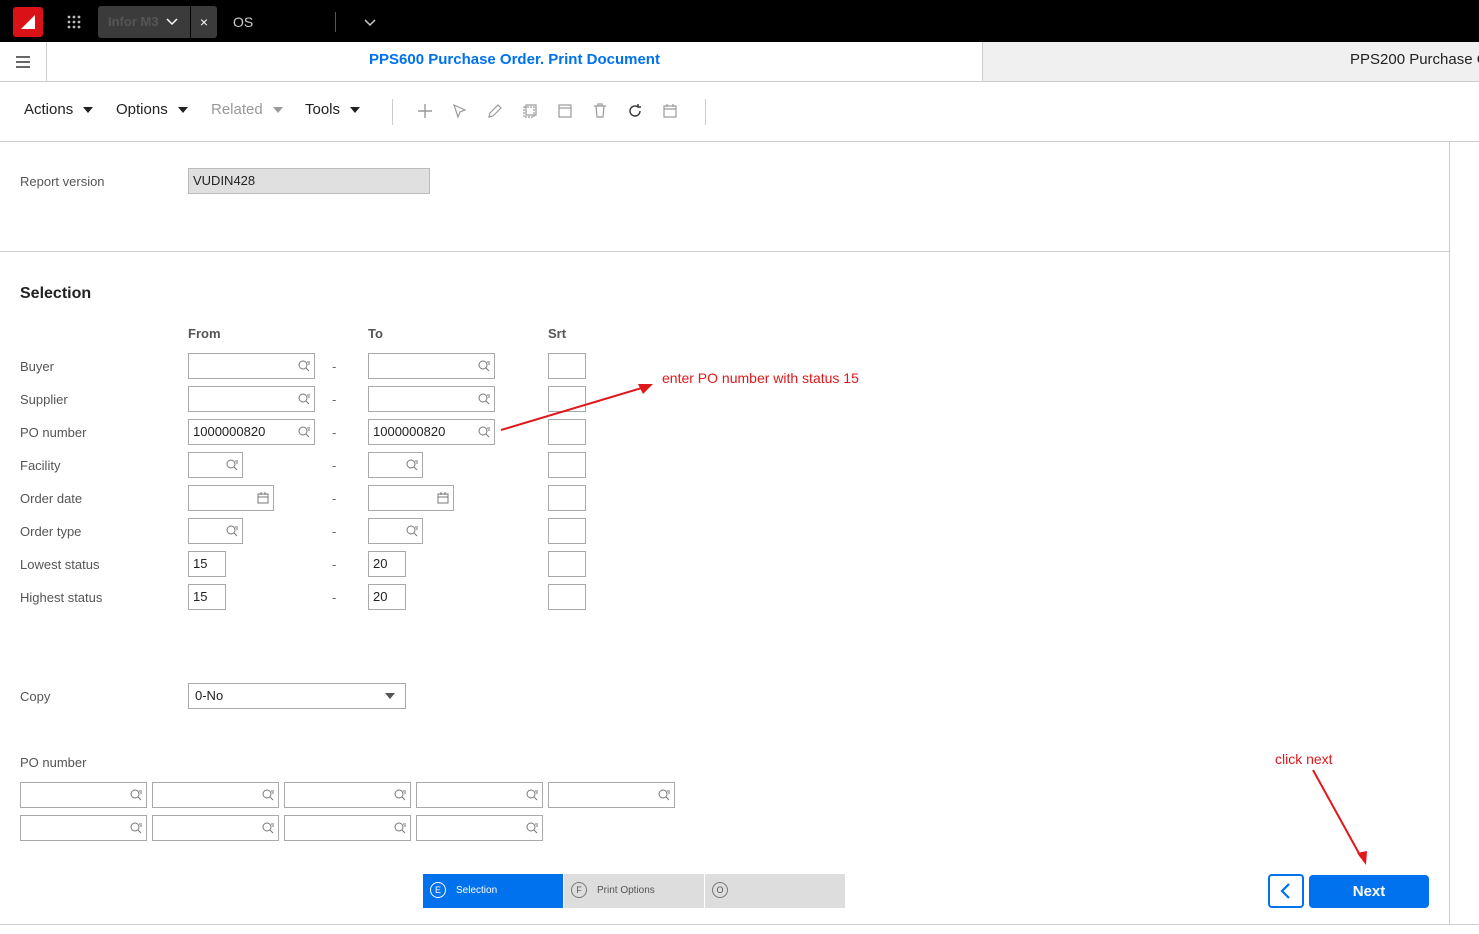 This screenshot has height=934, width=1479. What do you see at coordinates (56, 293) in the screenshot?
I see `selection-title: Selection` at bounding box center [56, 293].